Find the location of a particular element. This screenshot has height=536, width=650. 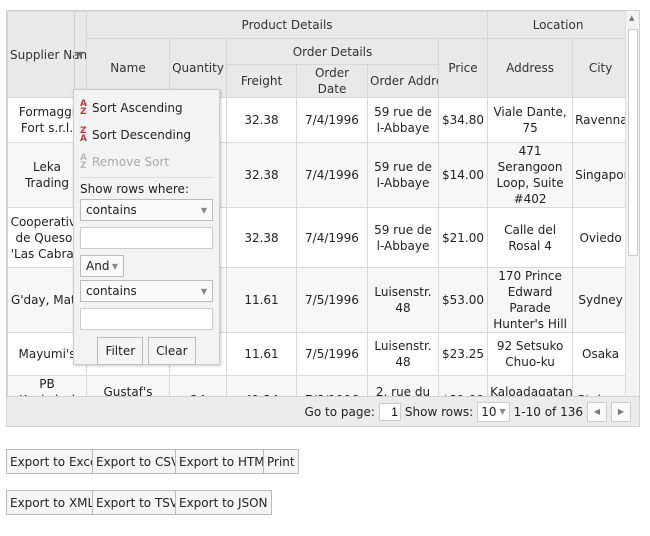

filter-value-2-input is located at coordinates (146, 319).